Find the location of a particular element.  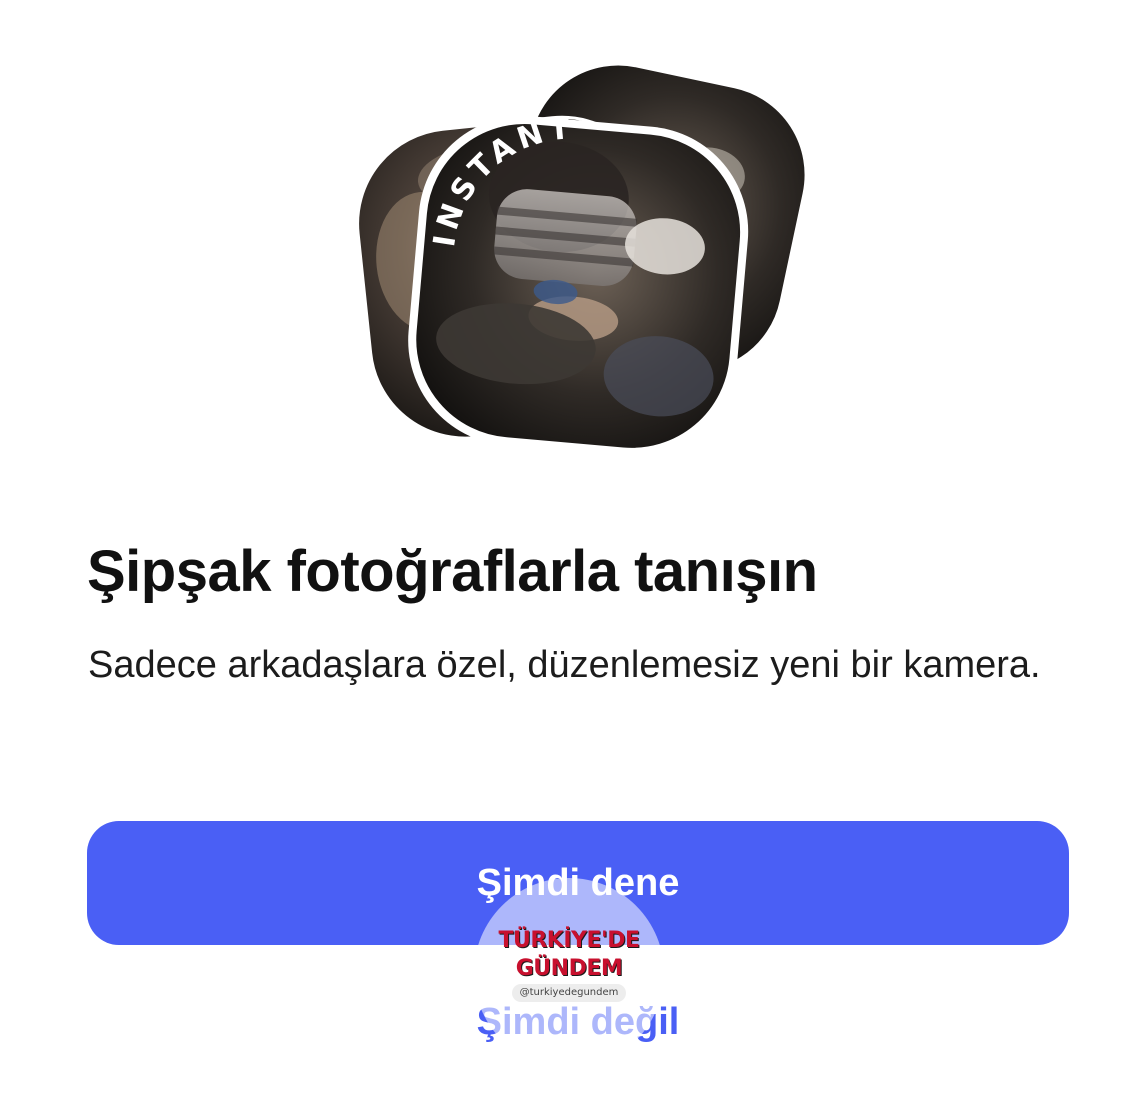

page-title: Şipşak fotoğraflarla tanışın is located at coordinates (452, 571).